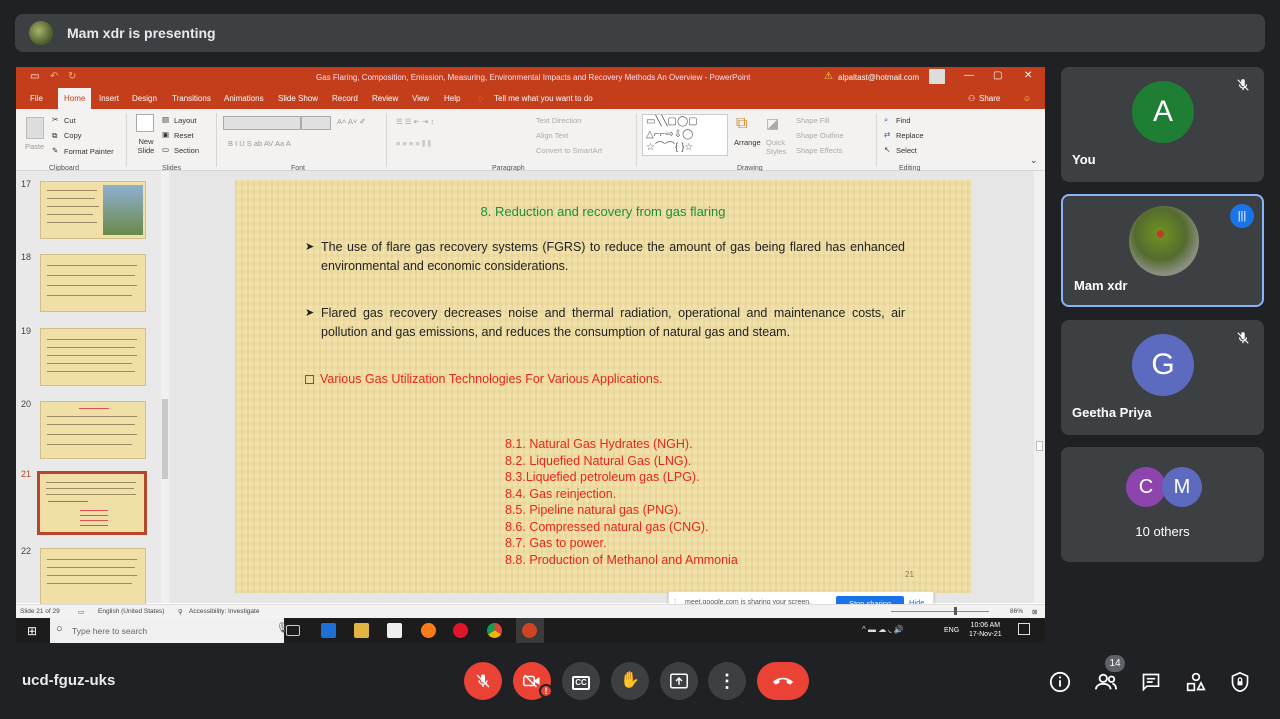 Image resolution: width=1280 pixels, height=719 pixels. Describe the element at coordinates (679, 681) in the screenshot. I see `present-now-button` at that location.